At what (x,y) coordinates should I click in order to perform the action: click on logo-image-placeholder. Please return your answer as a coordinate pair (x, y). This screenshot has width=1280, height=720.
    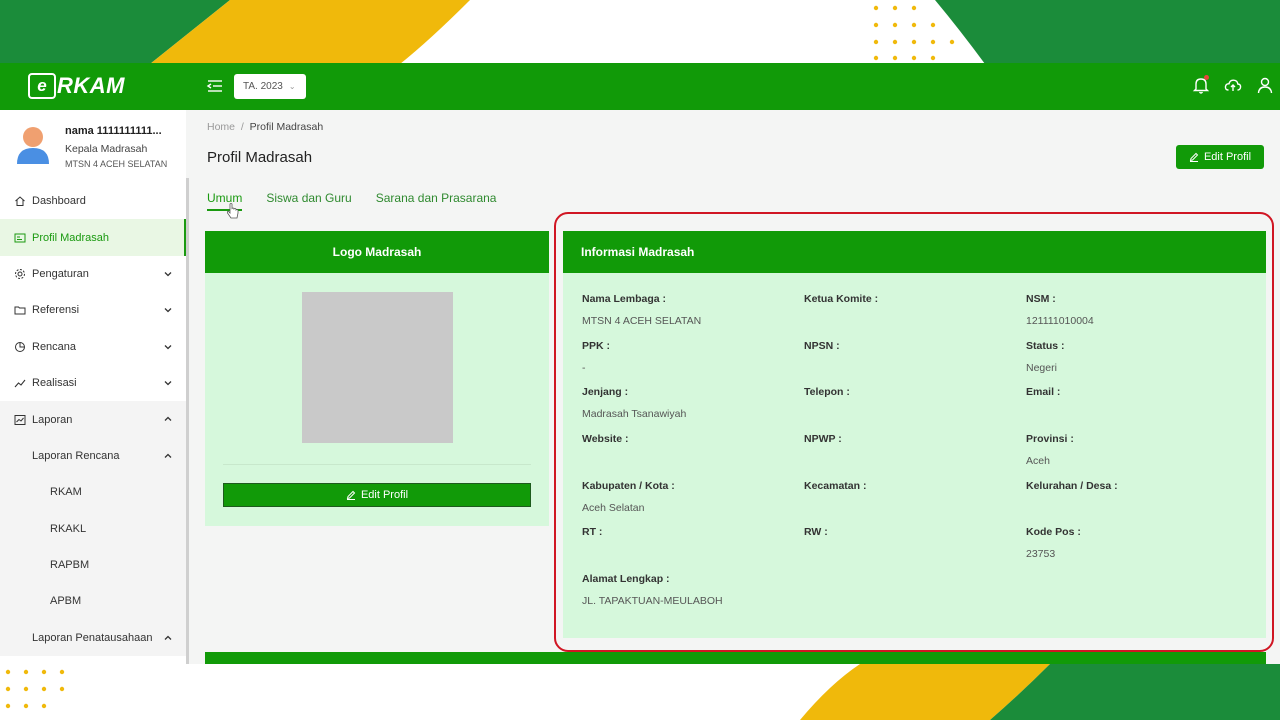
    Looking at the image, I should click on (377, 367).